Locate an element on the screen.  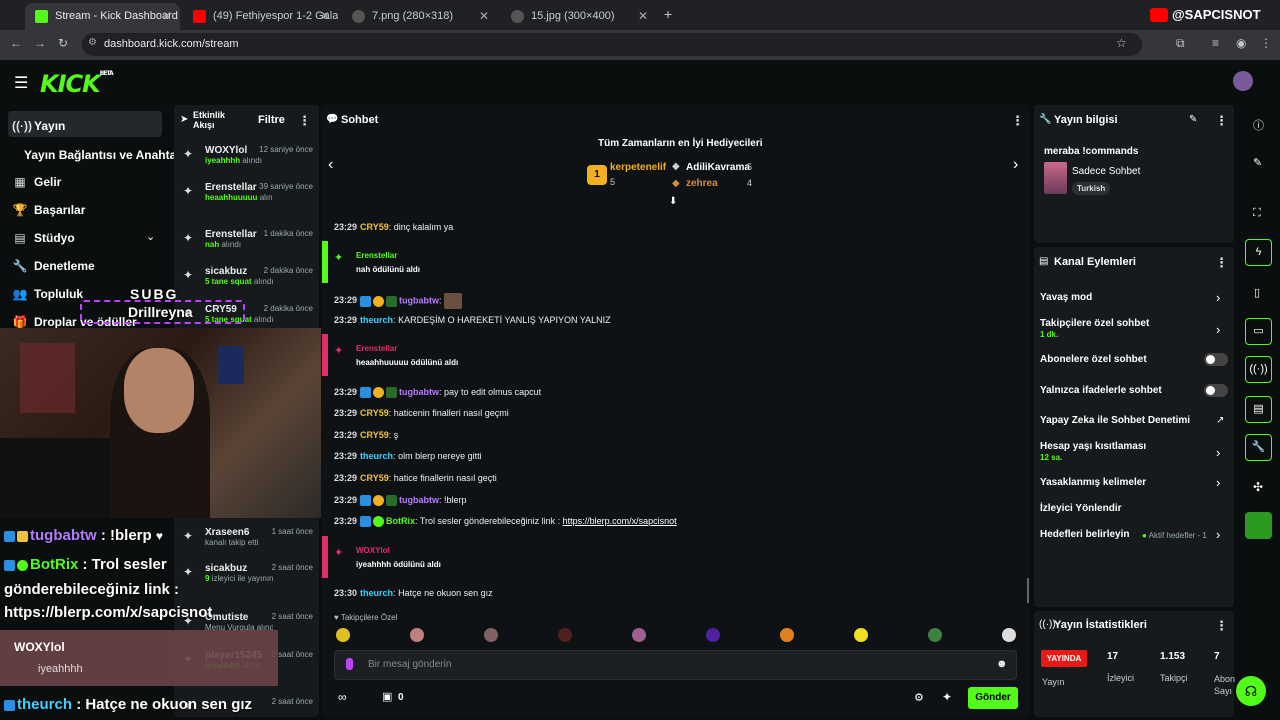
pin-icon: ⬇ is located at coordinates (673, 201).